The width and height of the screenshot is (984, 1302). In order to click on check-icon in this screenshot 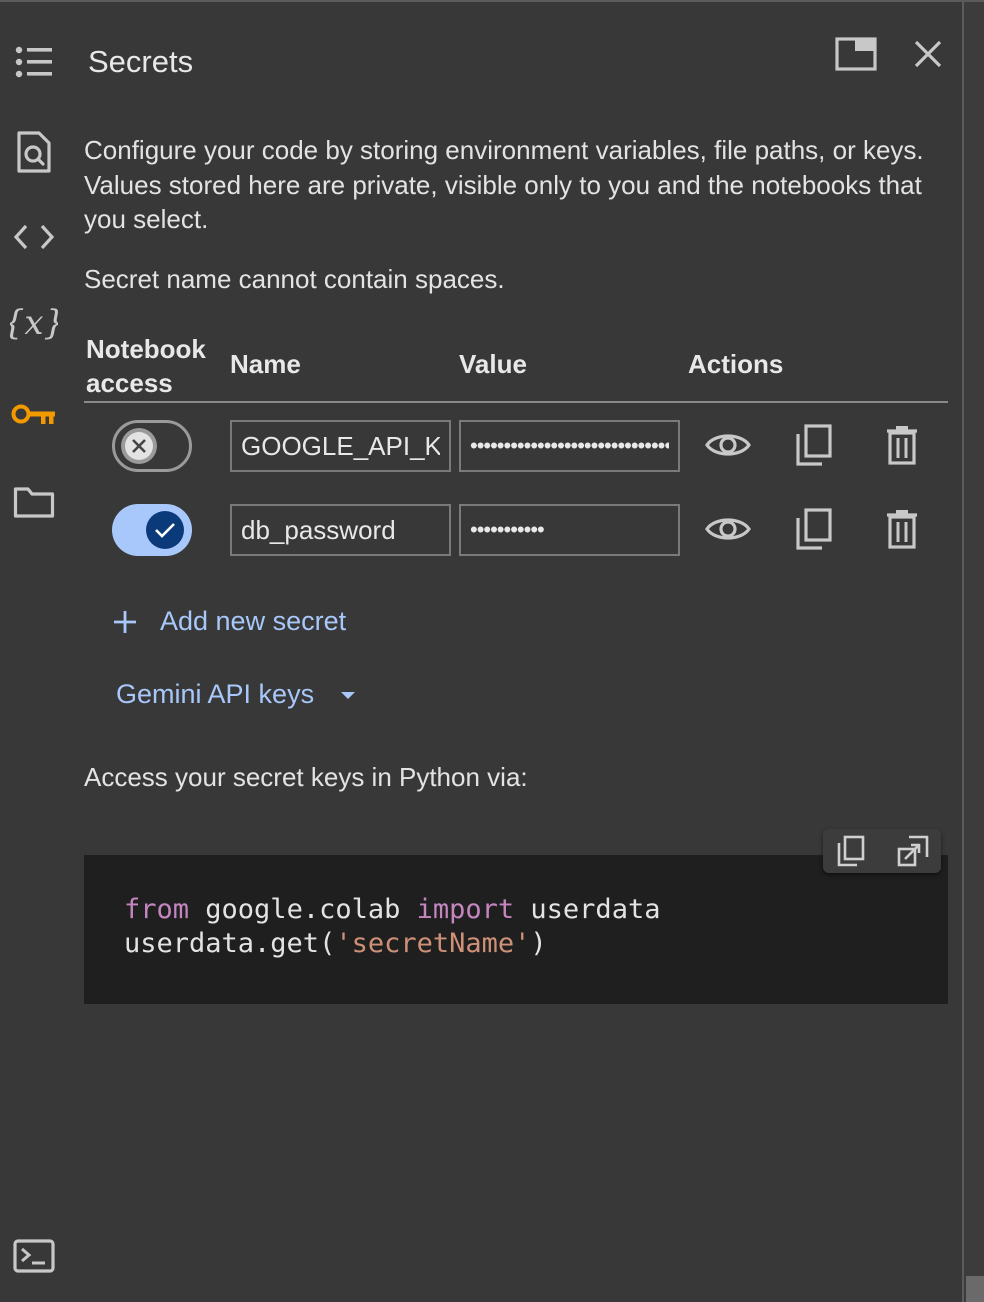, I will do `click(165, 530)`.